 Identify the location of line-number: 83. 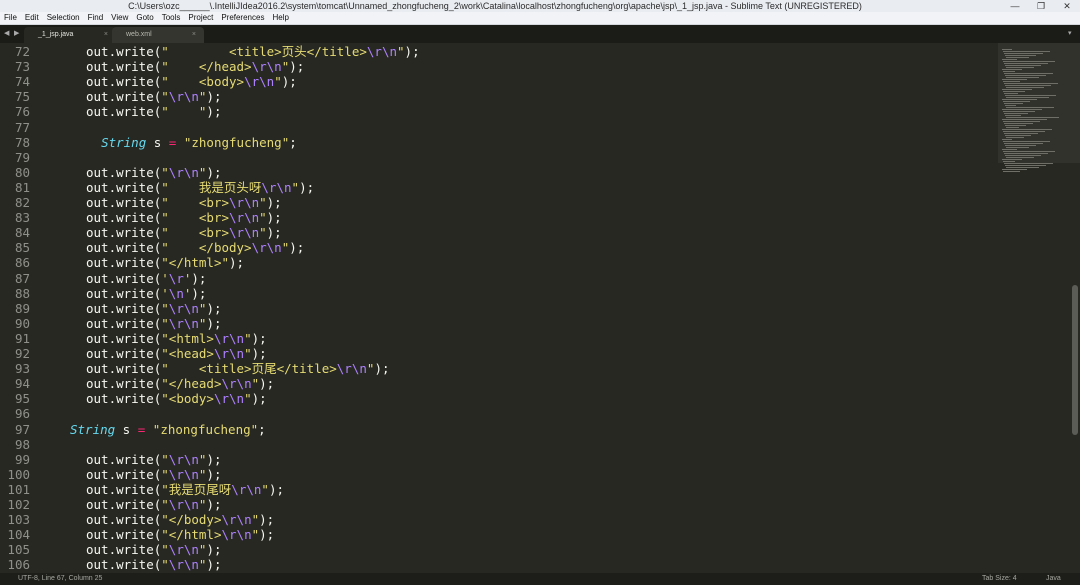
(22, 218).